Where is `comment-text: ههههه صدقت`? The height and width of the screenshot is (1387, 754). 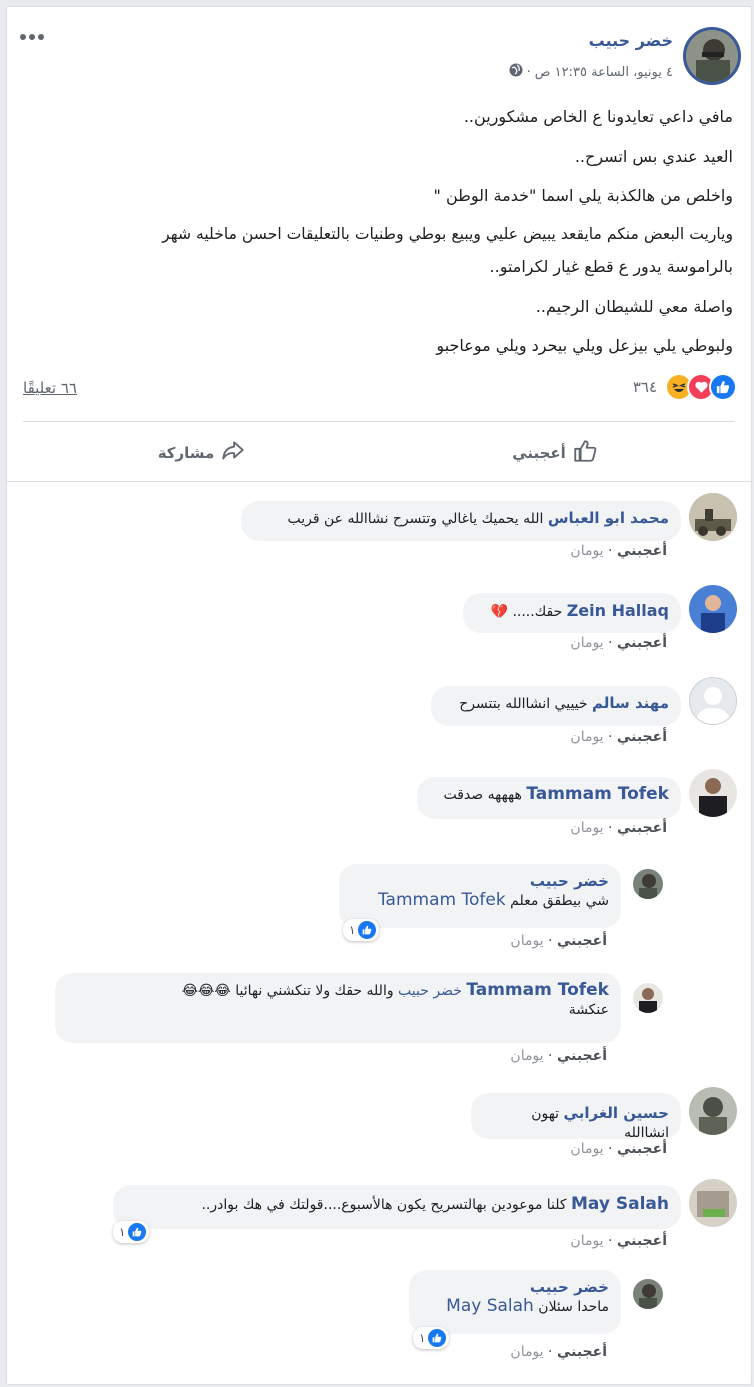
comment-text: ههههه صدقت is located at coordinates (482, 795).